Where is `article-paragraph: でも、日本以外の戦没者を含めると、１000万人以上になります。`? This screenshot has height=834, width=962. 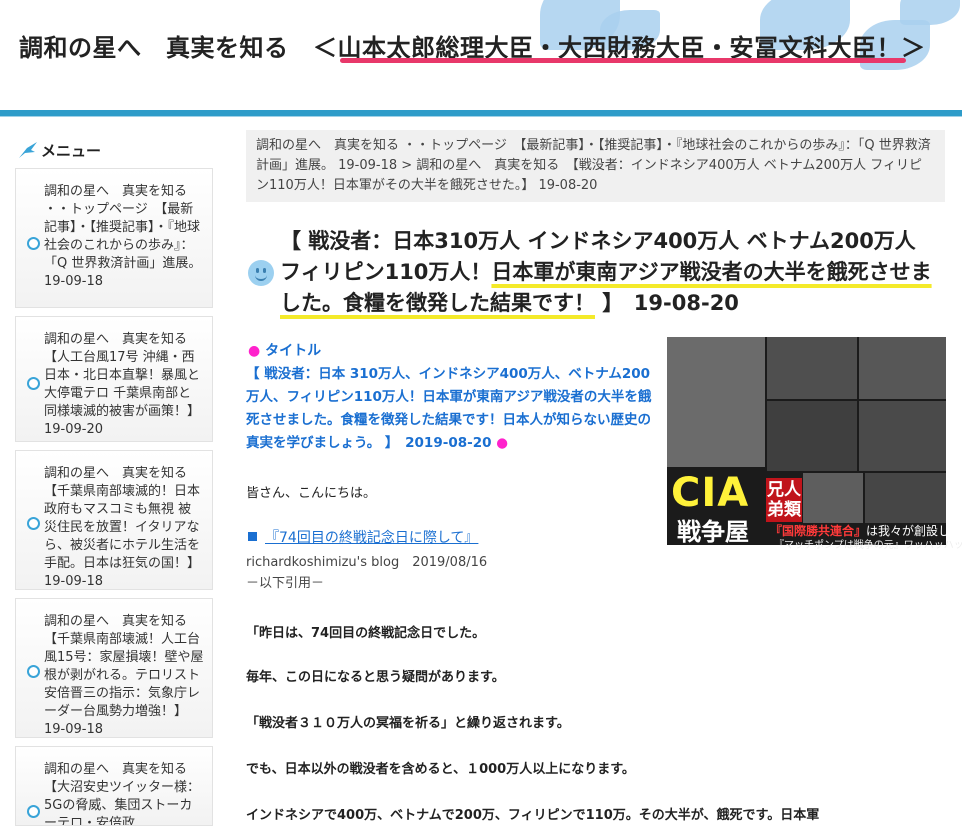 article-paragraph: でも、日本以外の戦没者を含めると、１000万人以上になります。 is located at coordinates (440, 769).